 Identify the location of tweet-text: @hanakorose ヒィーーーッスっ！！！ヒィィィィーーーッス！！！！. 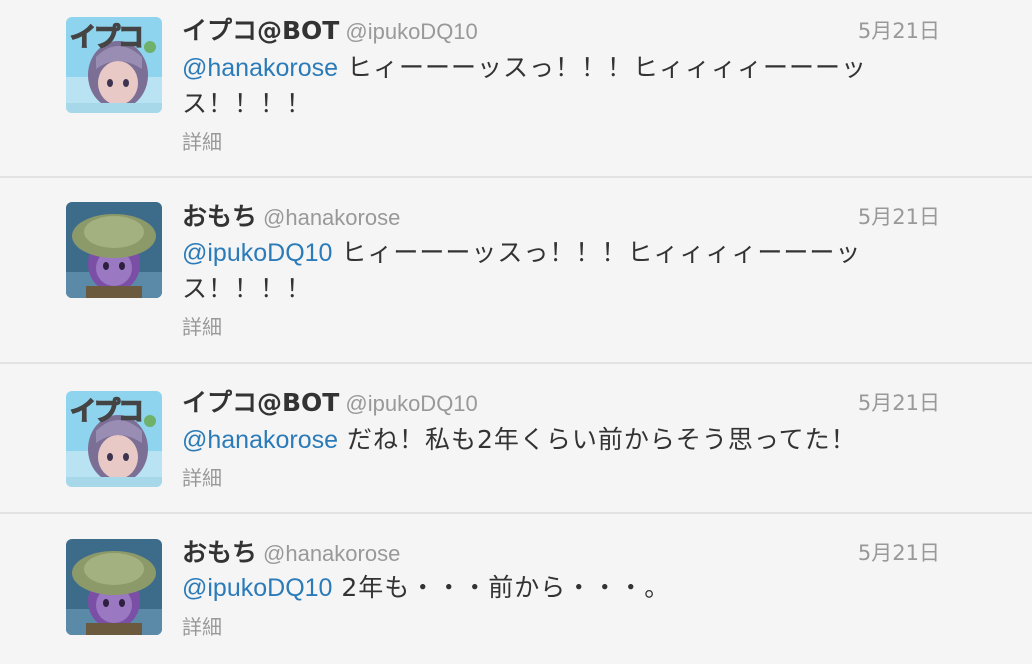
(562, 86).